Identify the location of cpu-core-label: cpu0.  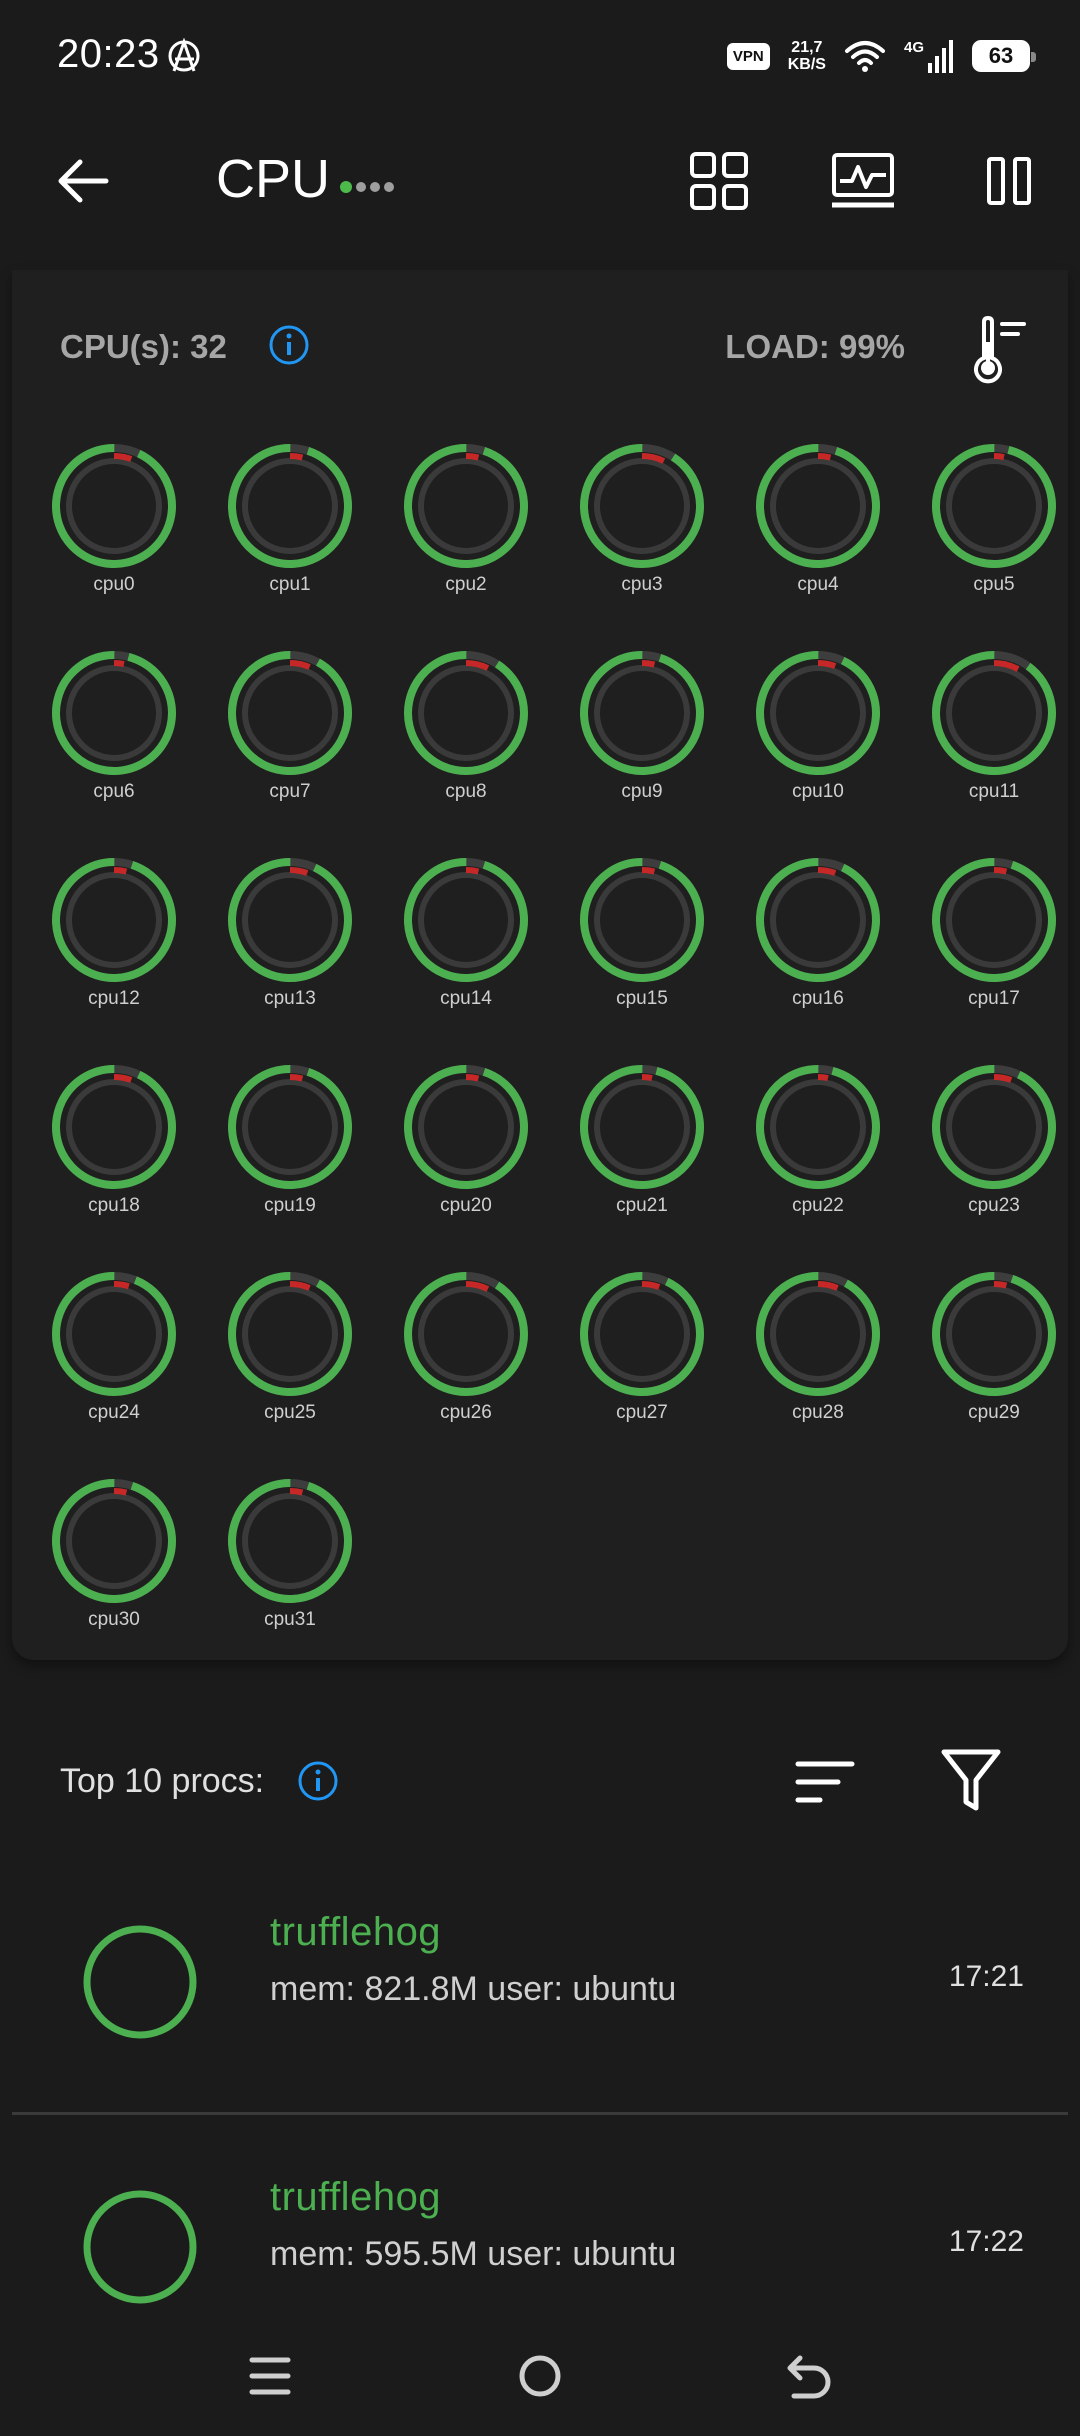
(114, 584).